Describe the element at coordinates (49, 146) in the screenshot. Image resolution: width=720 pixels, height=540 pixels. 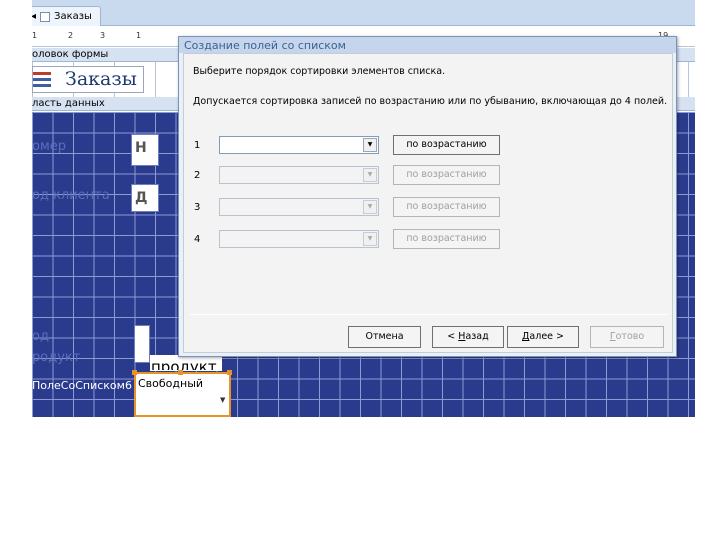
I see `number-label: омер` at that location.